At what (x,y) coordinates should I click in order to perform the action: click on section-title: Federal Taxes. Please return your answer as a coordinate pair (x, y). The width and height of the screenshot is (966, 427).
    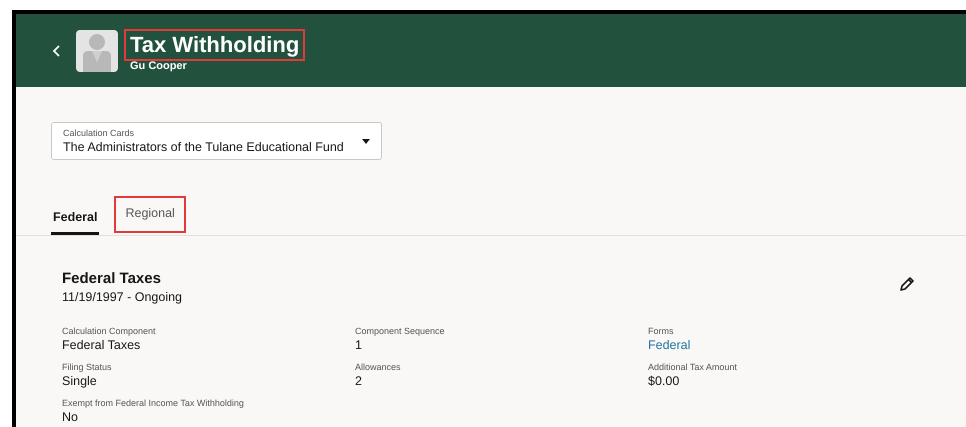
    Looking at the image, I should click on (112, 279).